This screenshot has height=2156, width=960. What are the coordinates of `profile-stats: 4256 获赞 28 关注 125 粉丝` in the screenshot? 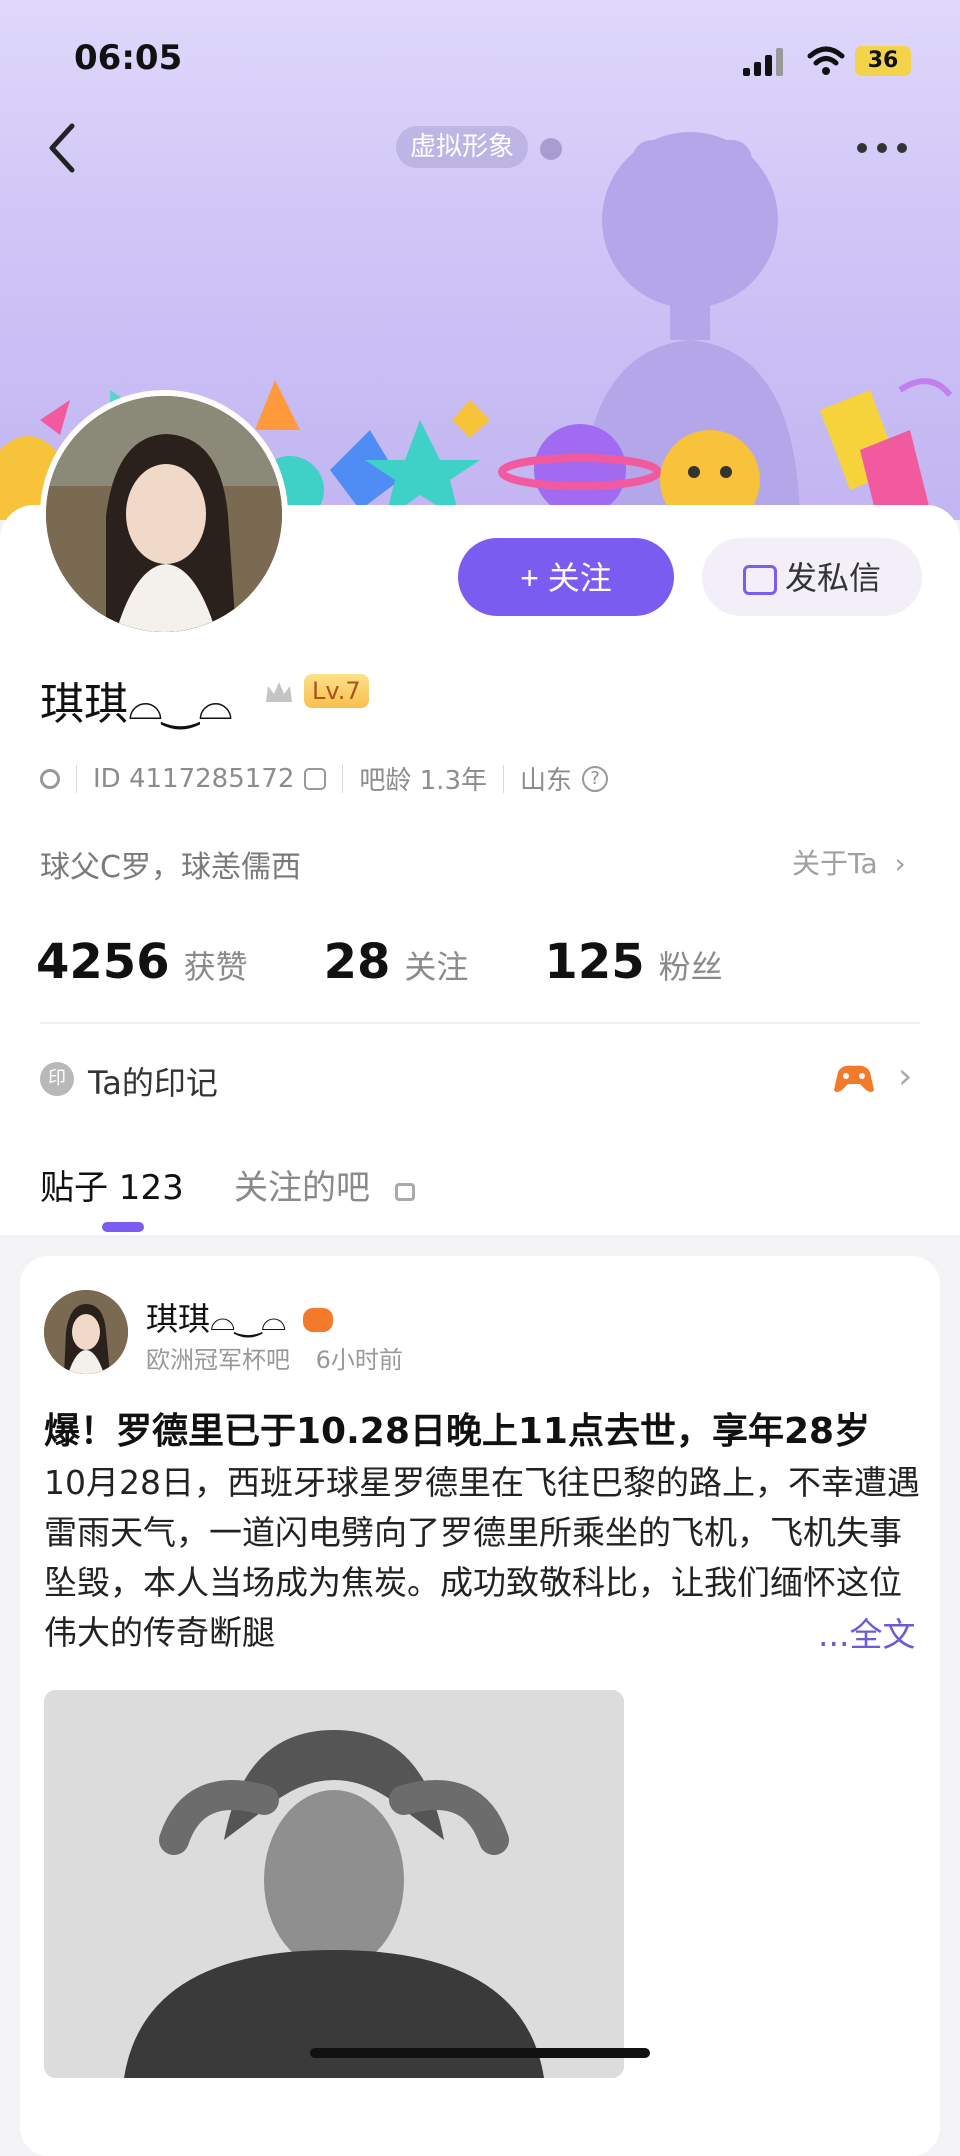 It's located at (379, 962).